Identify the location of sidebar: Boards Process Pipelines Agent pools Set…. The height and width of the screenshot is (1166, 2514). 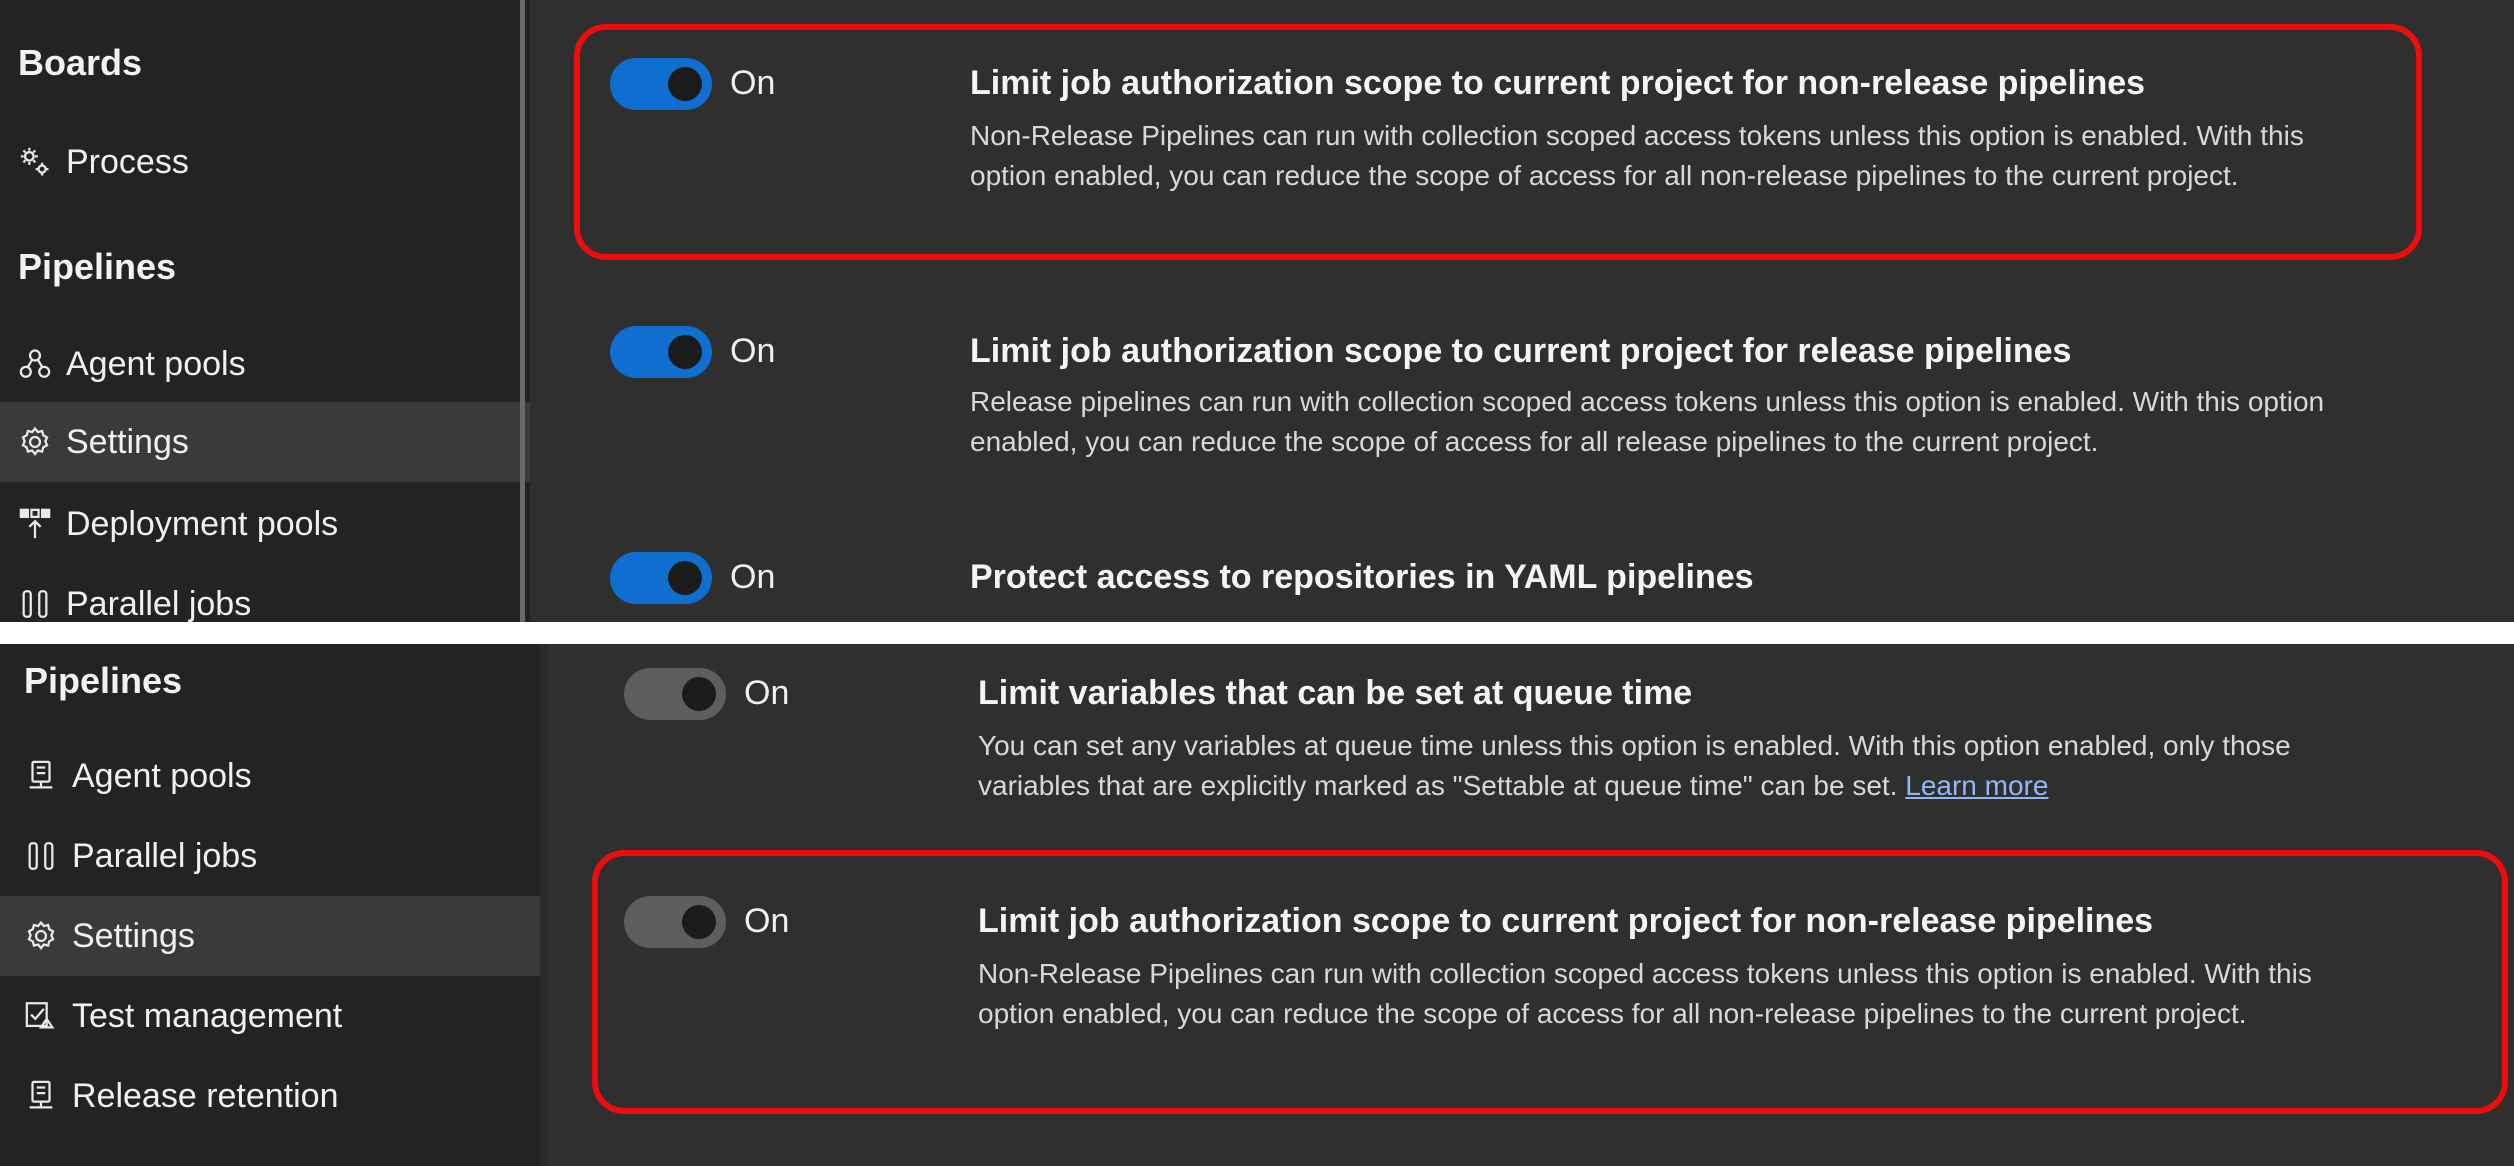
(265, 311).